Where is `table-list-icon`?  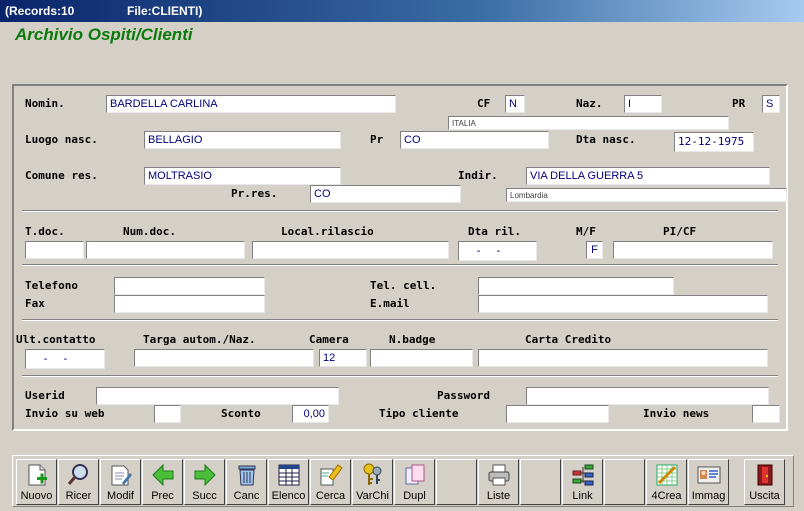
table-list-icon is located at coordinates (289, 475).